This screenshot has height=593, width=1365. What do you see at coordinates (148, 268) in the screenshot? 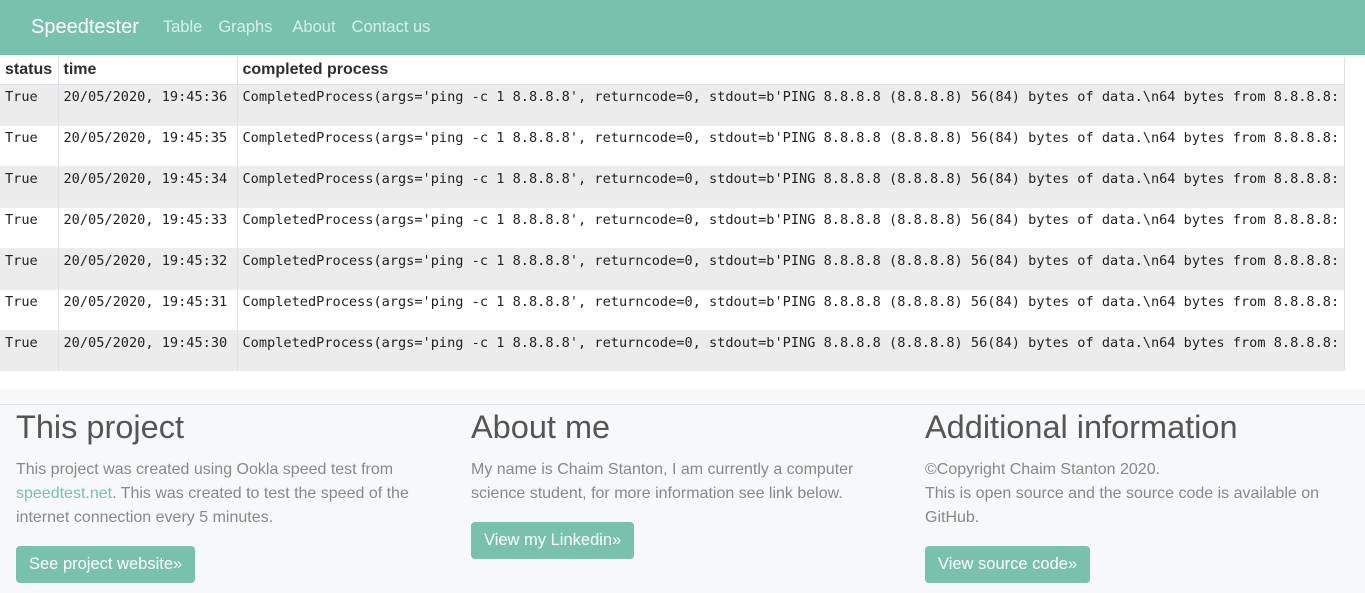
I see `cell-time: 20/05/2020, 19:45:32` at bounding box center [148, 268].